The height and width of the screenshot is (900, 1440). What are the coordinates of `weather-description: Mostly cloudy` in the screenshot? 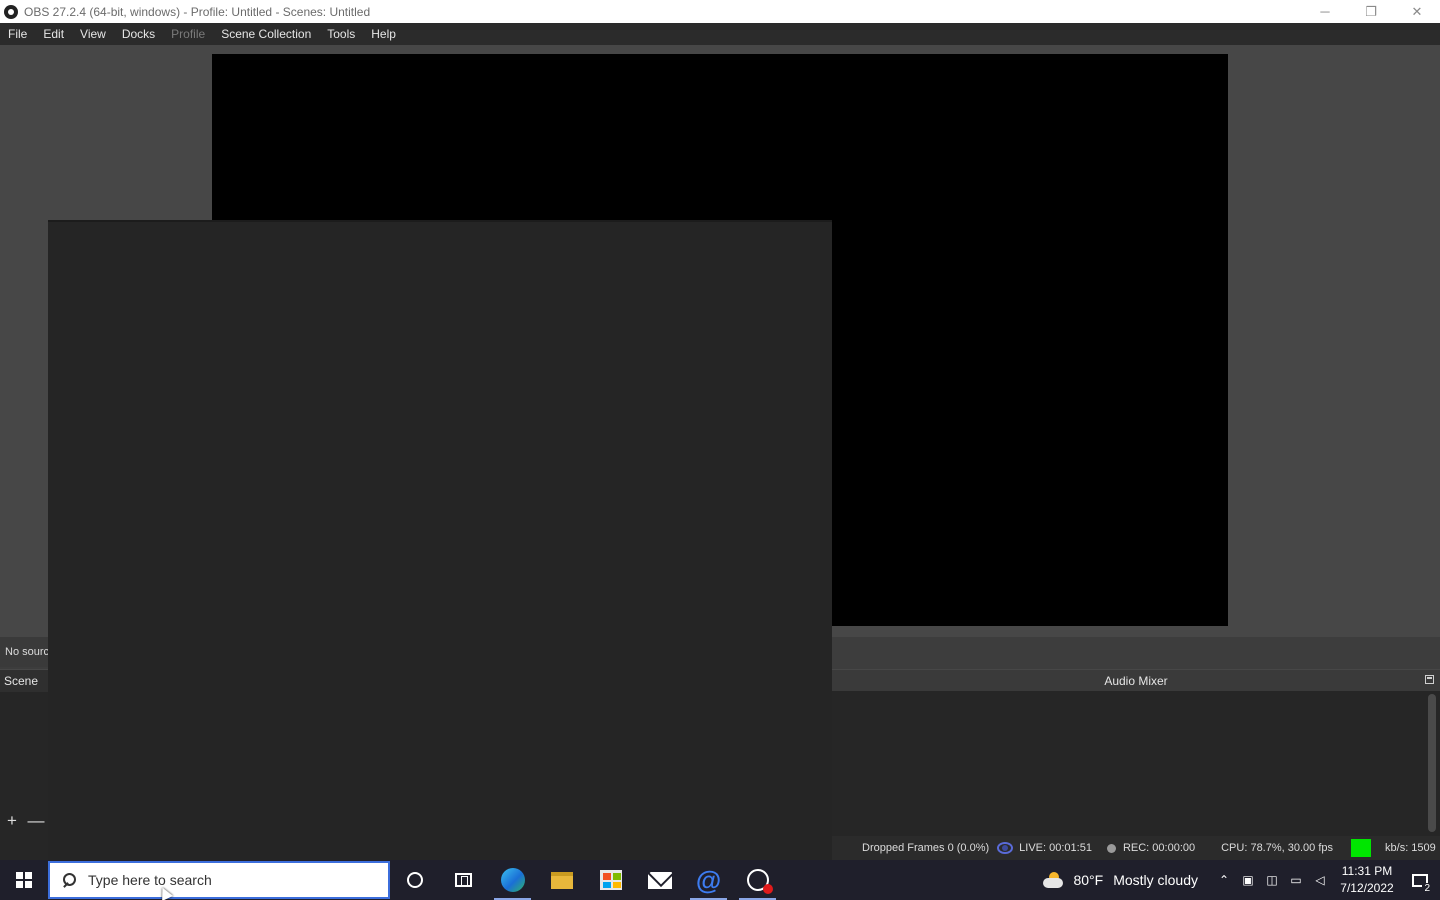 It's located at (1155, 880).